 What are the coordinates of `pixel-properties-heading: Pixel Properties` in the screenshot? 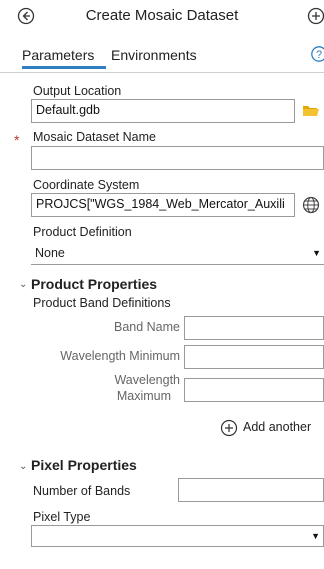 It's located at (84, 465).